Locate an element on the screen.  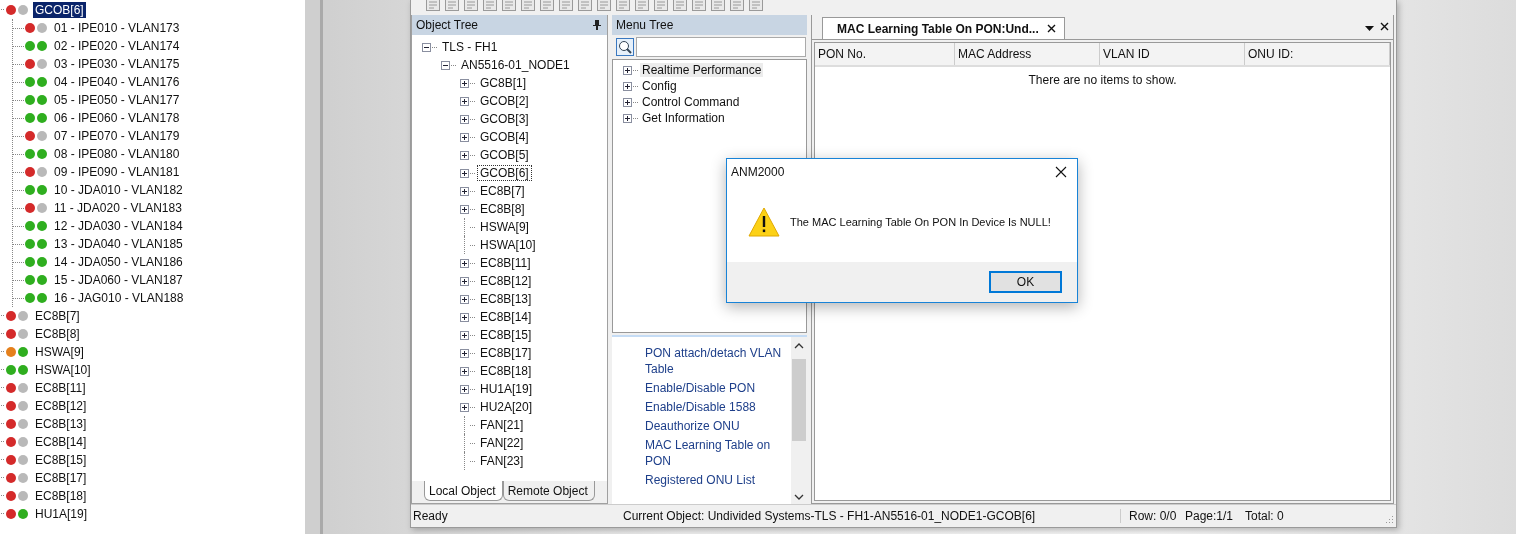
tree-item: 14 - JDA050 - VLAN186 is located at coordinates (118, 262).